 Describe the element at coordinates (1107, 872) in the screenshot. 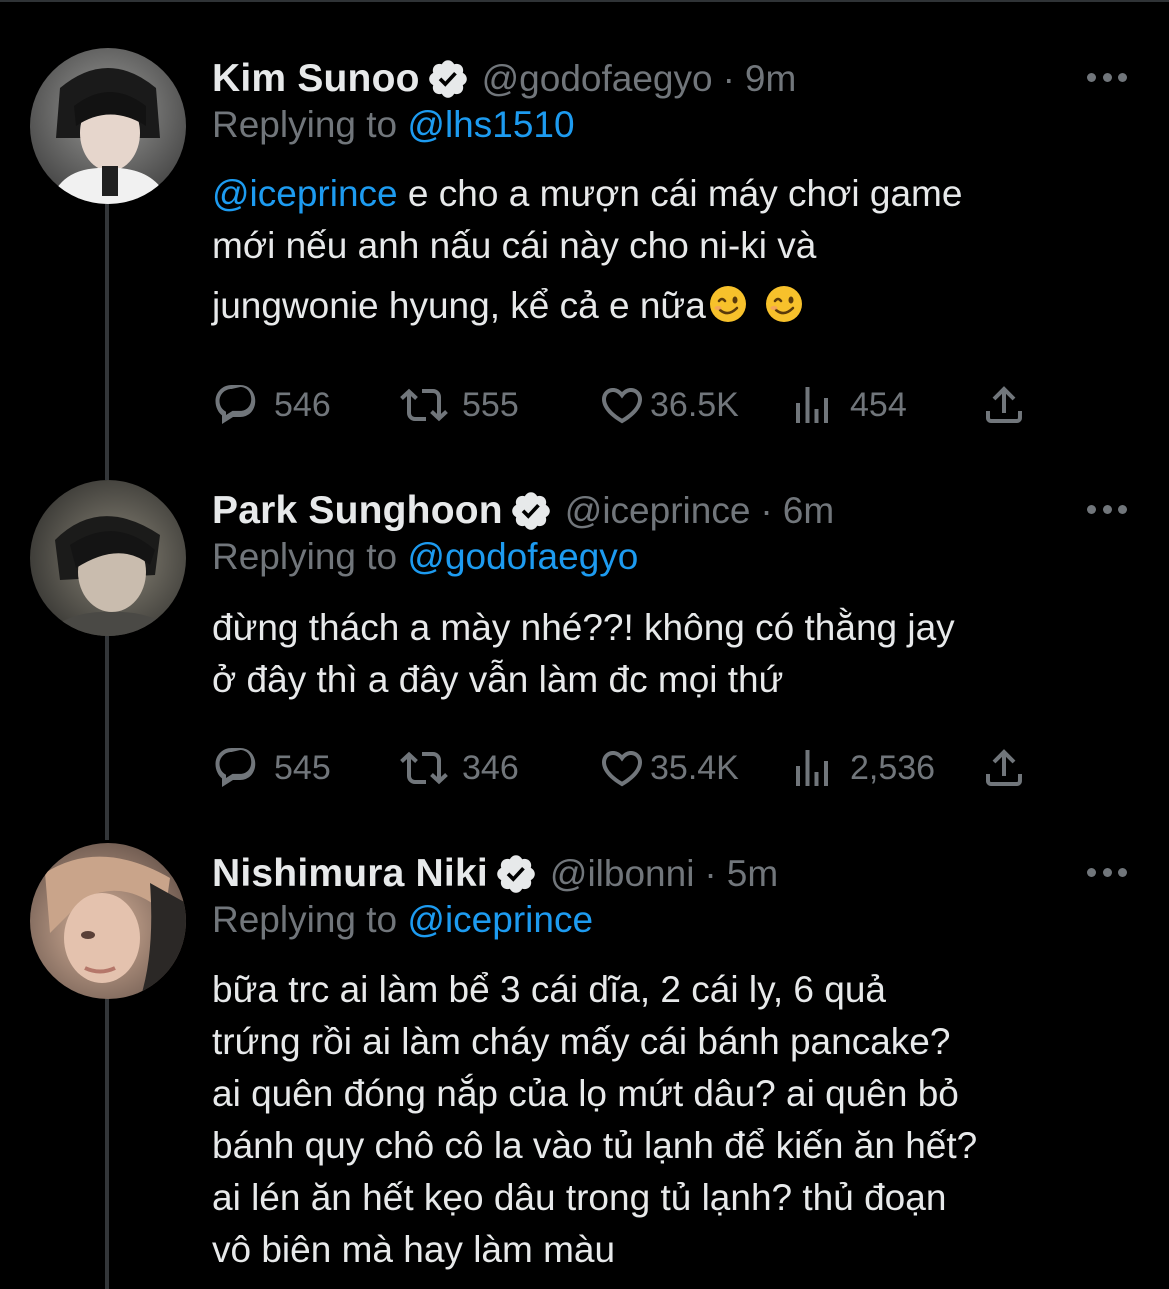

I see `more-options-icon` at that location.